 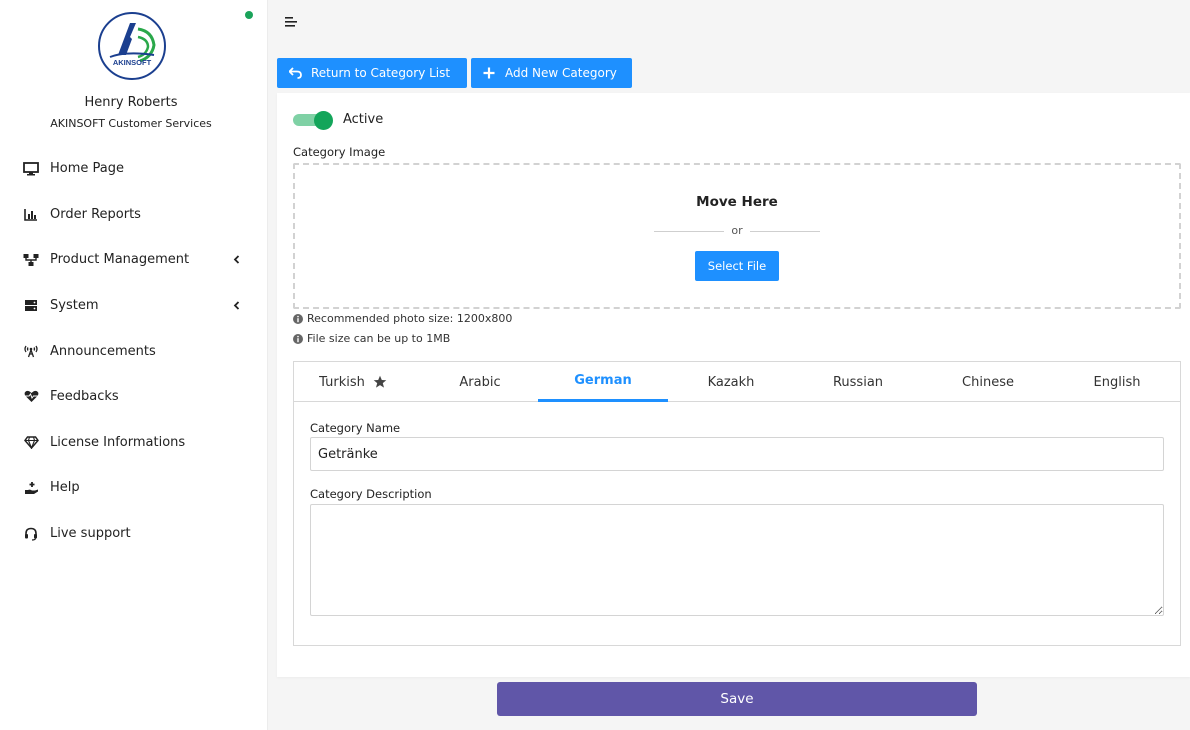 What do you see at coordinates (31, 442) in the screenshot?
I see `gem-icon` at bounding box center [31, 442].